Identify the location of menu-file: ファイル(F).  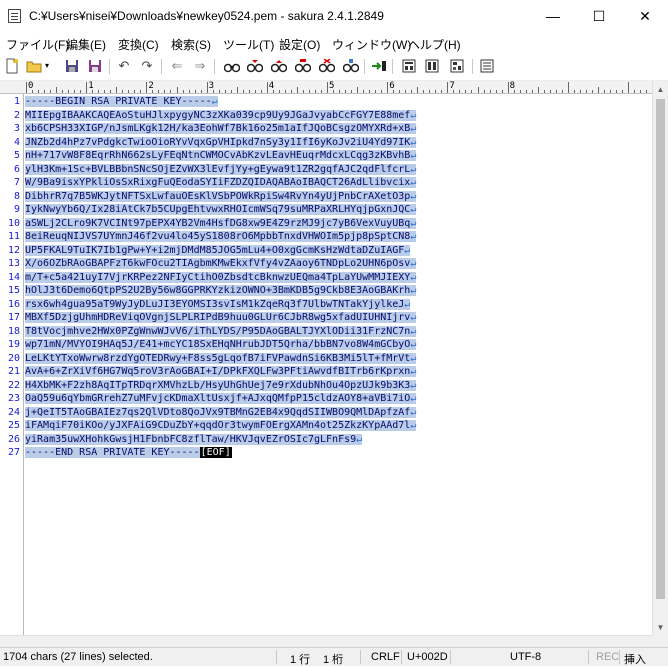
(37, 44).